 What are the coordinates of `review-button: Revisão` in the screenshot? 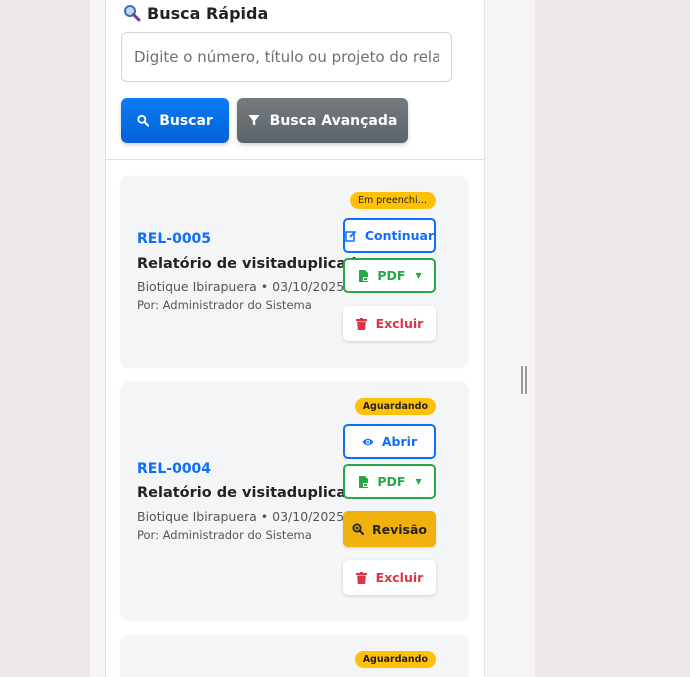 It's located at (389, 529).